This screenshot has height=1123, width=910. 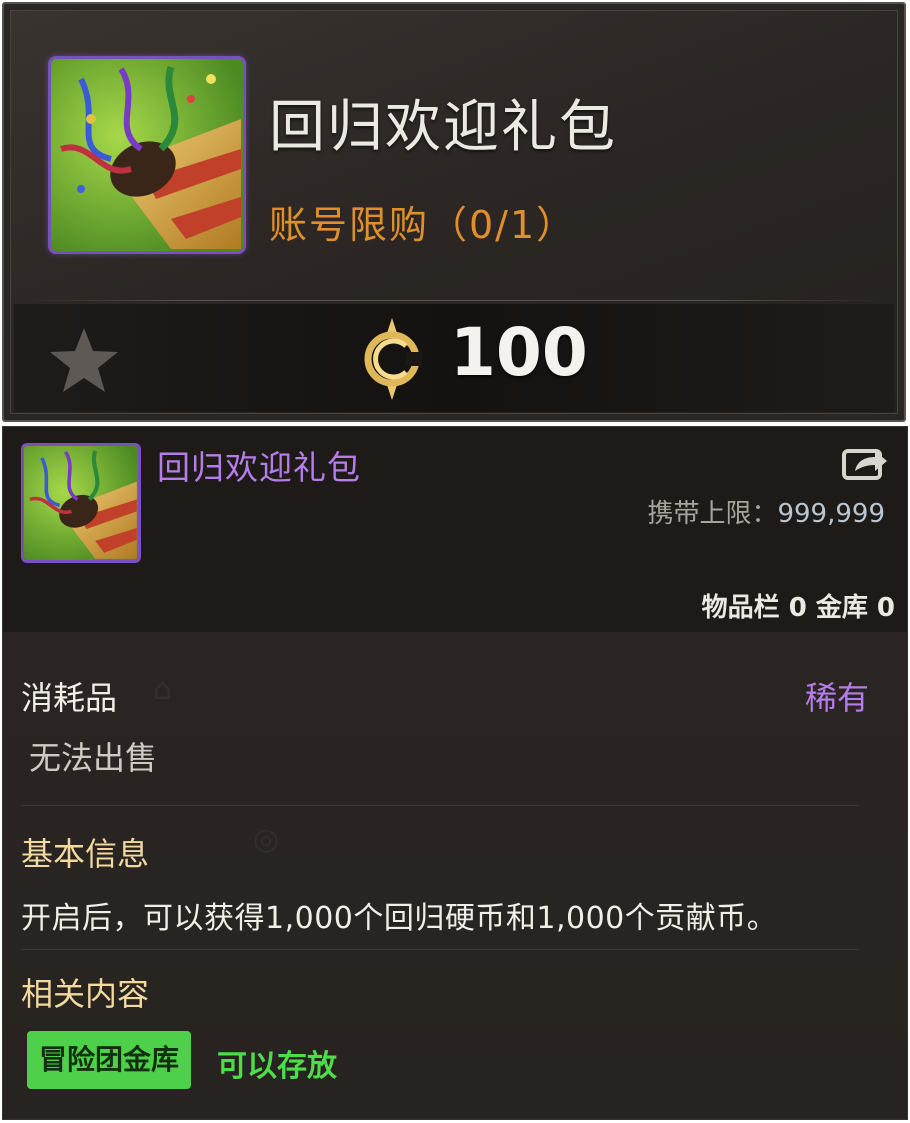 I want to click on carry-limit-value: 999,999, so click(x=831, y=514).